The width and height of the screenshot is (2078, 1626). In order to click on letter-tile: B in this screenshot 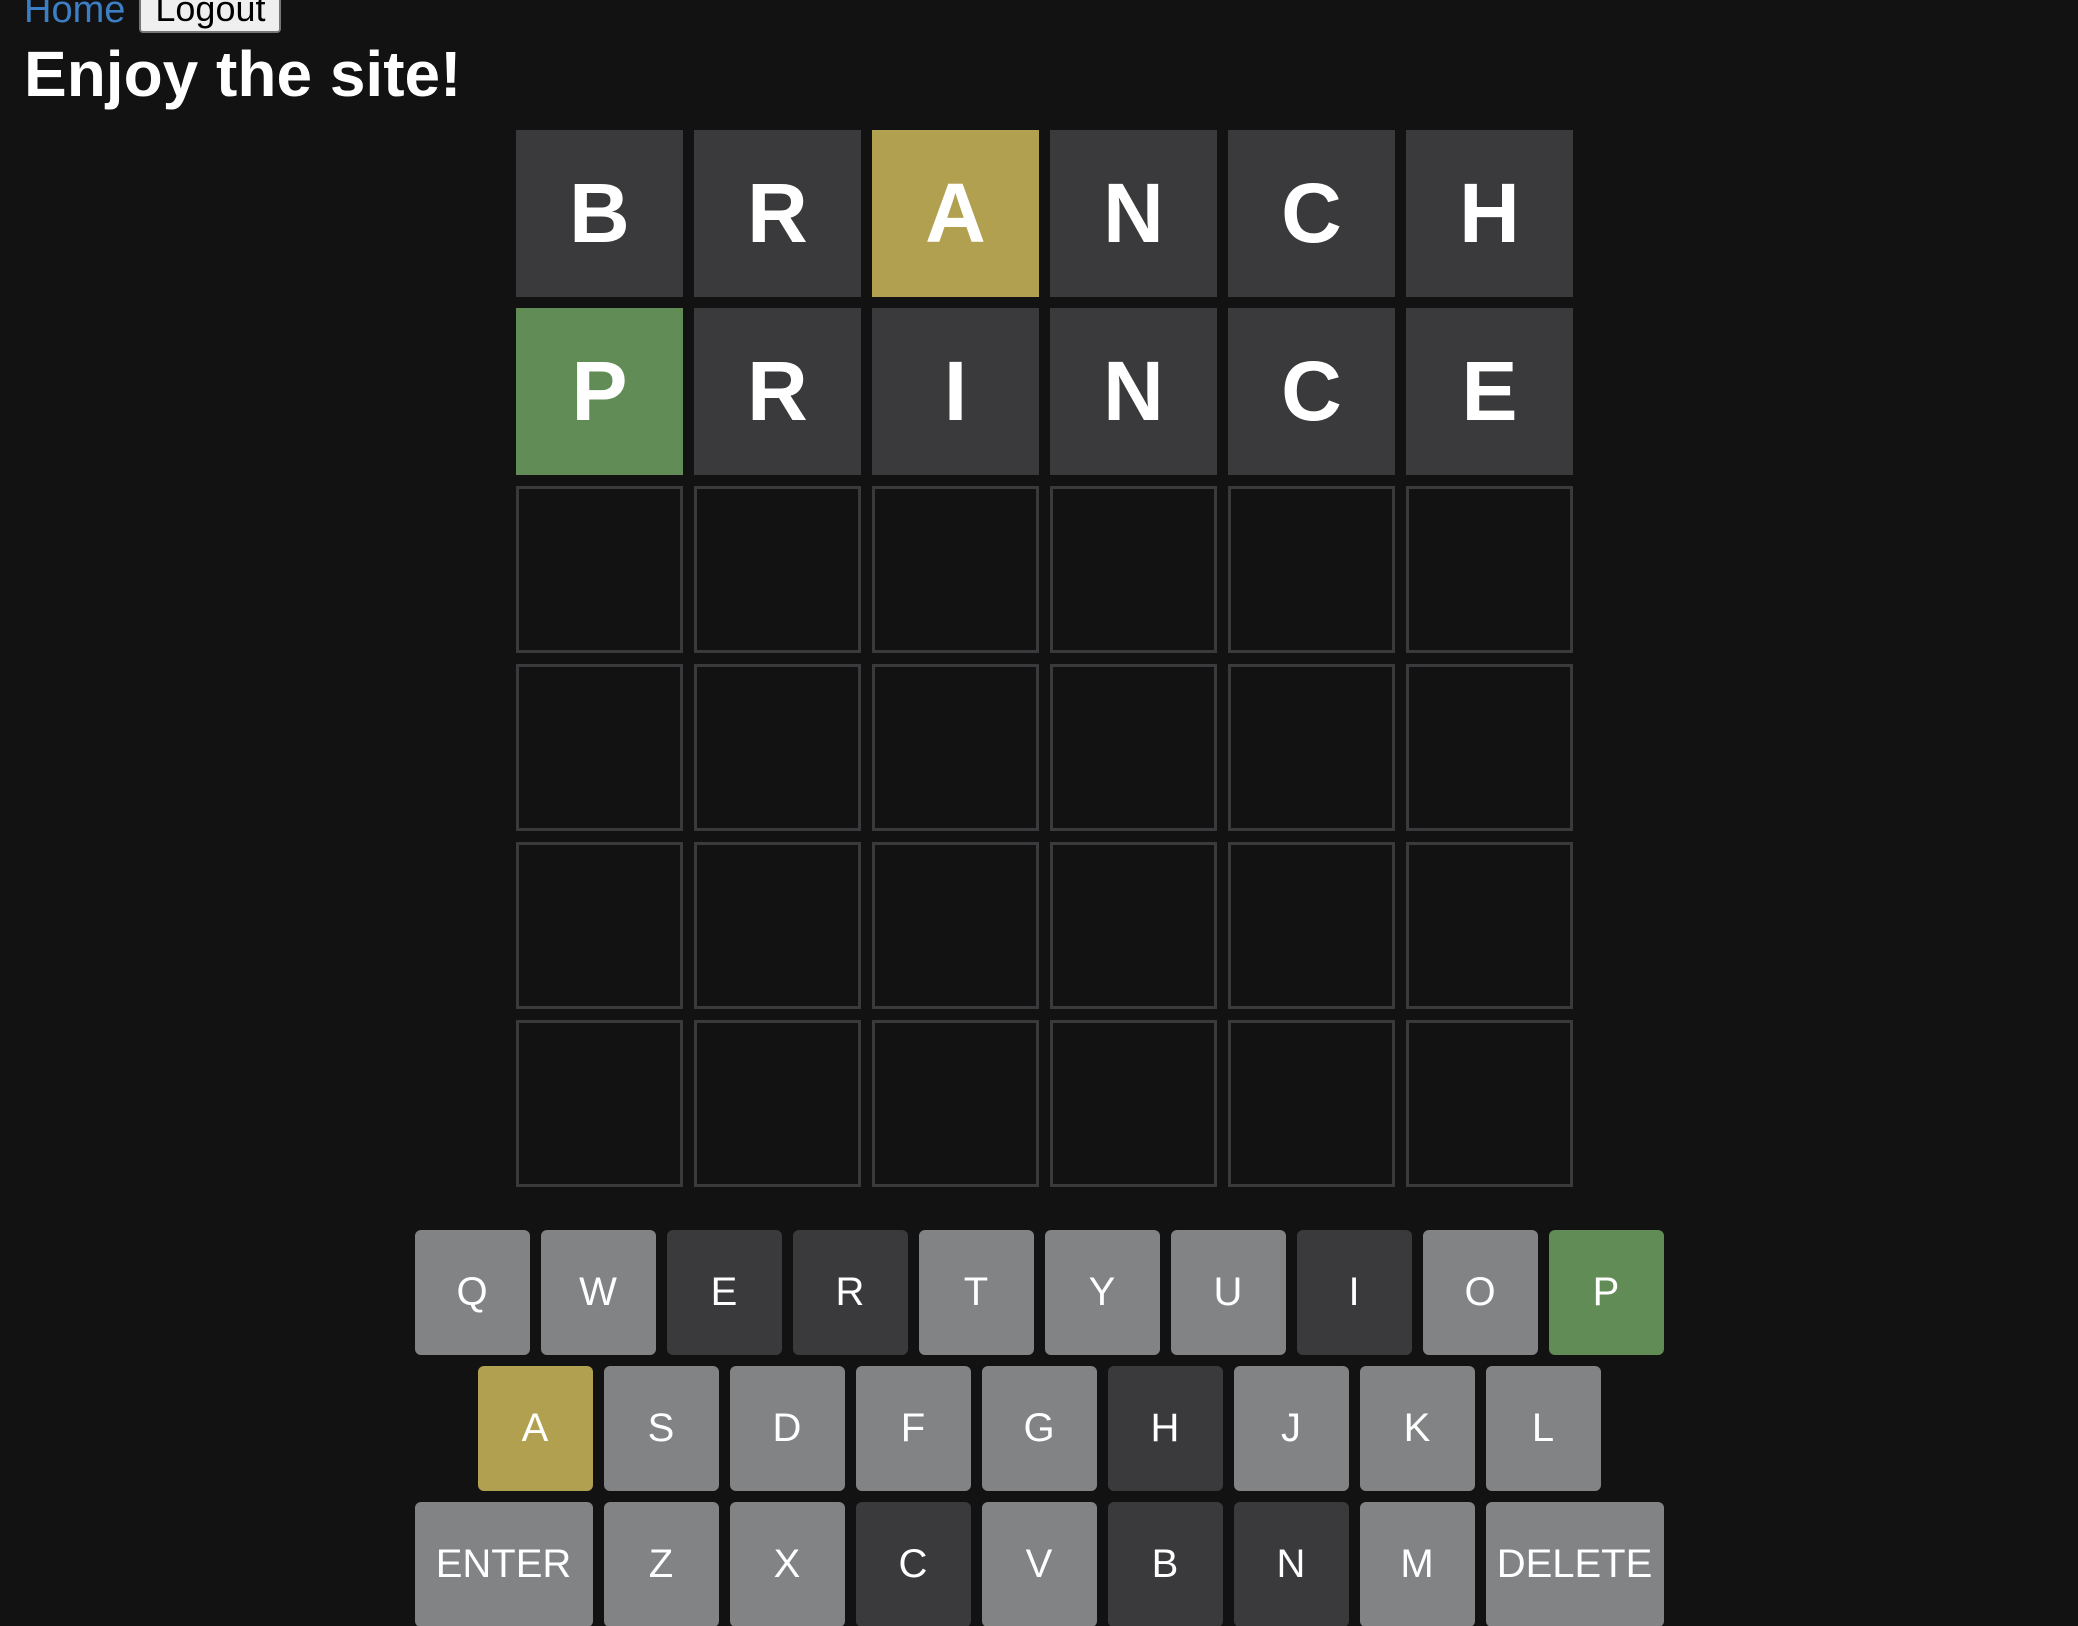, I will do `click(599, 213)`.